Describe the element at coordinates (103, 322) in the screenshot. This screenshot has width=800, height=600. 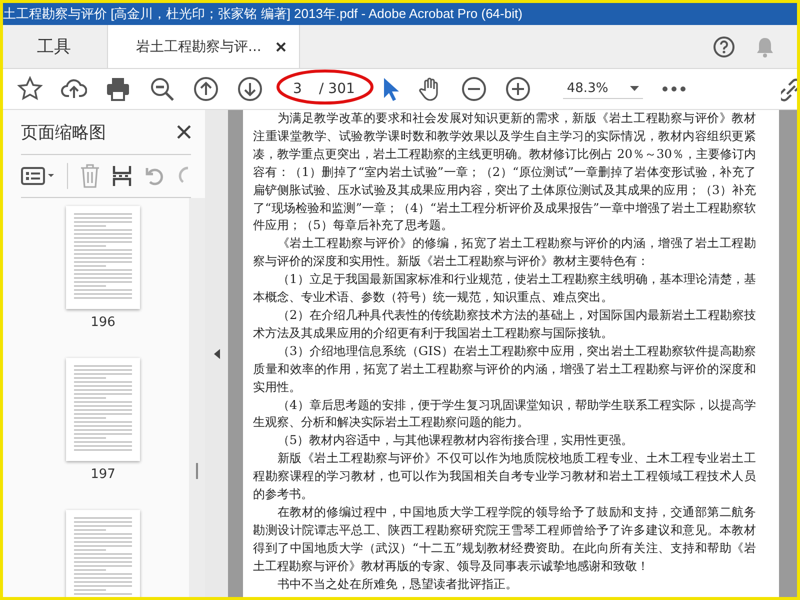
I see `page-number: 196` at that location.